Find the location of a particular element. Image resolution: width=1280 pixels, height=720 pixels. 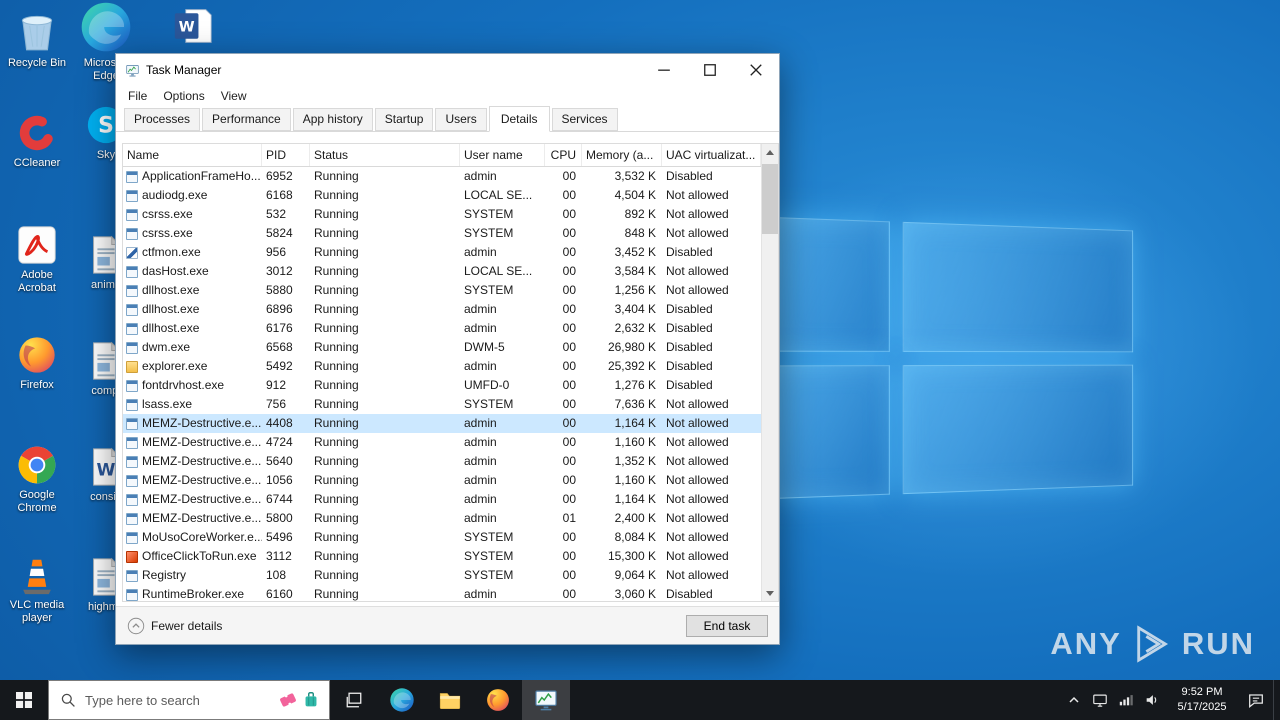

column-header-name: Name is located at coordinates (192, 155).